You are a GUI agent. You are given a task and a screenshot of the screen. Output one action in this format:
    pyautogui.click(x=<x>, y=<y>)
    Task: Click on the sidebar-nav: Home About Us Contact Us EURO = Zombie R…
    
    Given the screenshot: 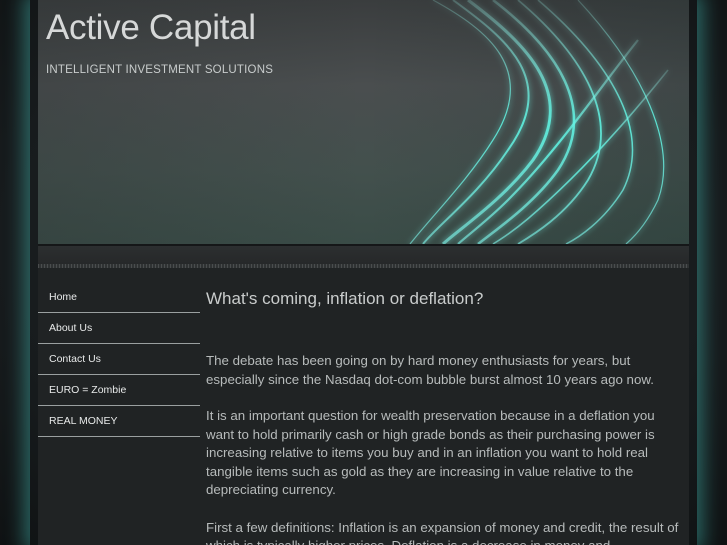 What is the action you would take?
    pyautogui.click(x=119, y=359)
    